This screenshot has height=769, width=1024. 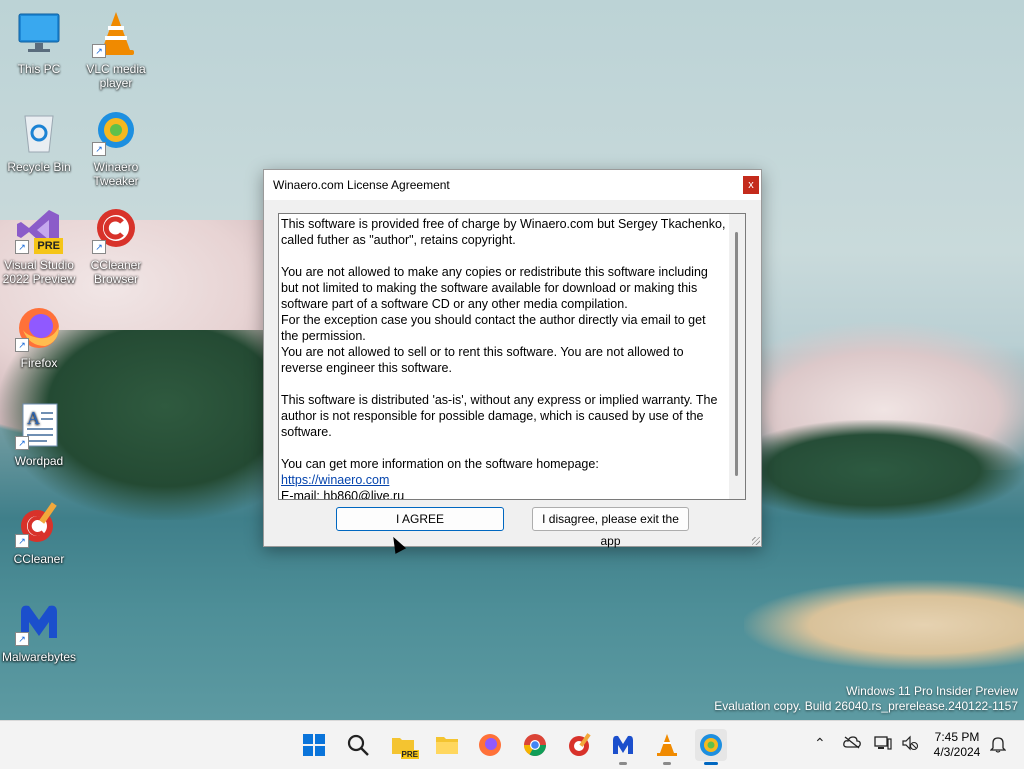 I want to click on ccleaner-icon, so click(x=580, y=744).